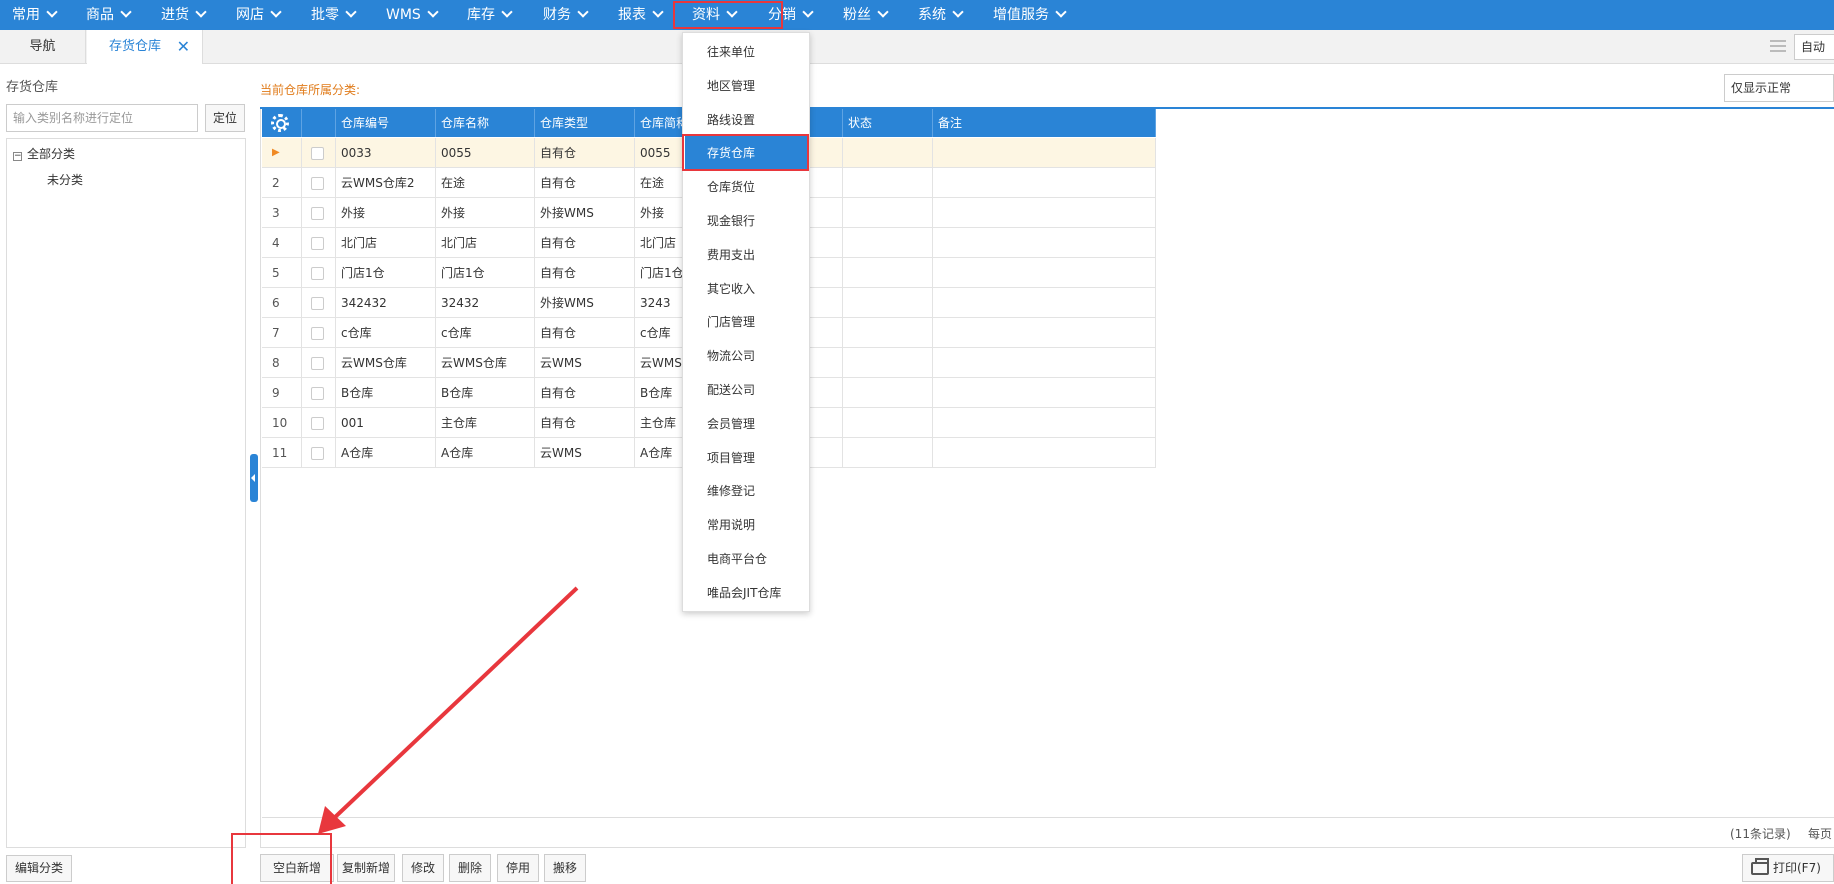 The height and width of the screenshot is (884, 1834). I want to click on row-number: 4, so click(282, 243).